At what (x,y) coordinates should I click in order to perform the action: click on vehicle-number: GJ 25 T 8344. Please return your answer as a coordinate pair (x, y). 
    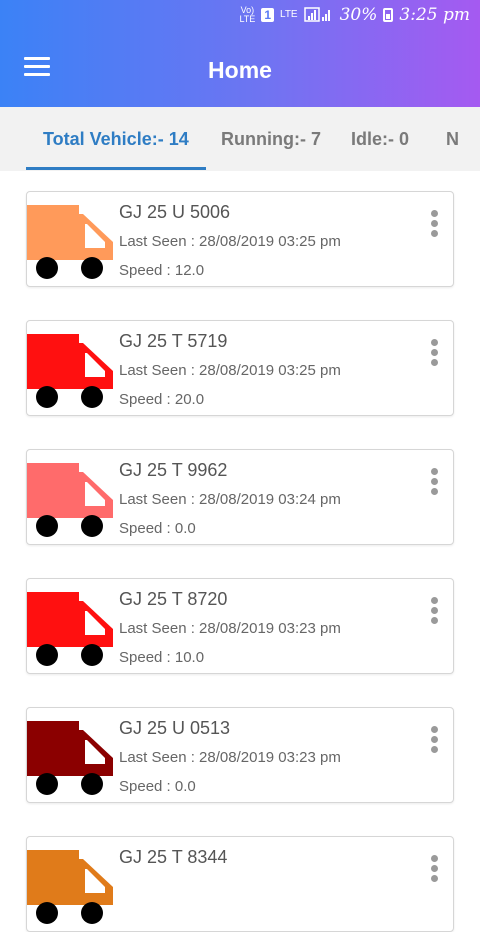
    Looking at the image, I should click on (173, 857).